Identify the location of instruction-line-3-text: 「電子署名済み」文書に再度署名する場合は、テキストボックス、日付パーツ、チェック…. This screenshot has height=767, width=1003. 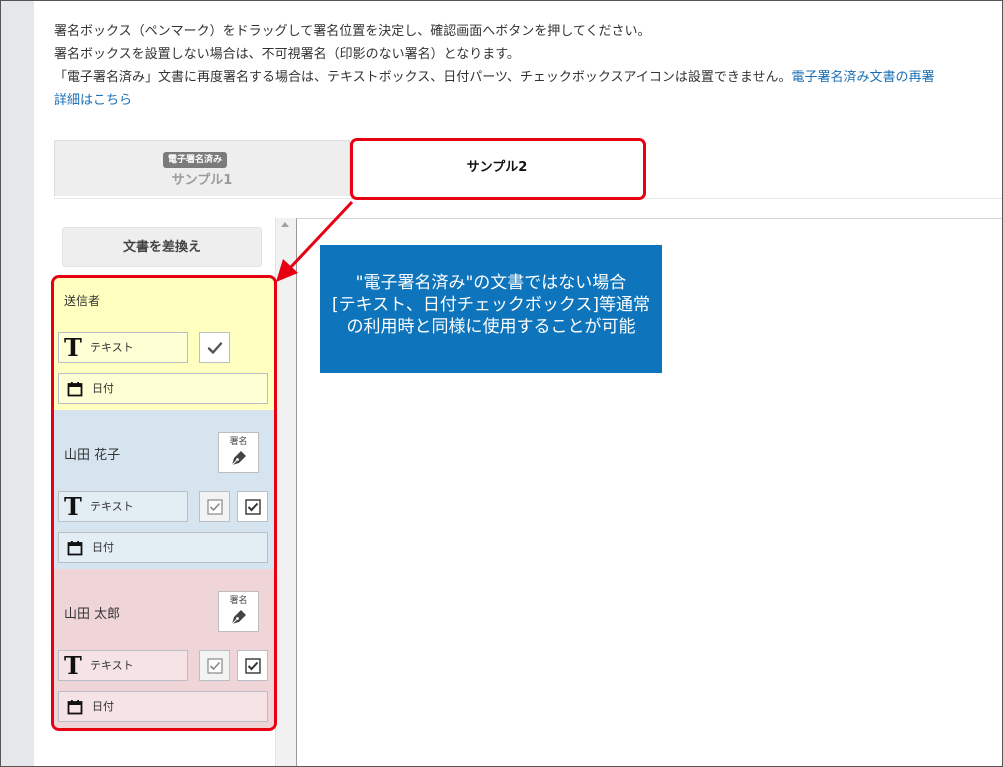
(423, 77).